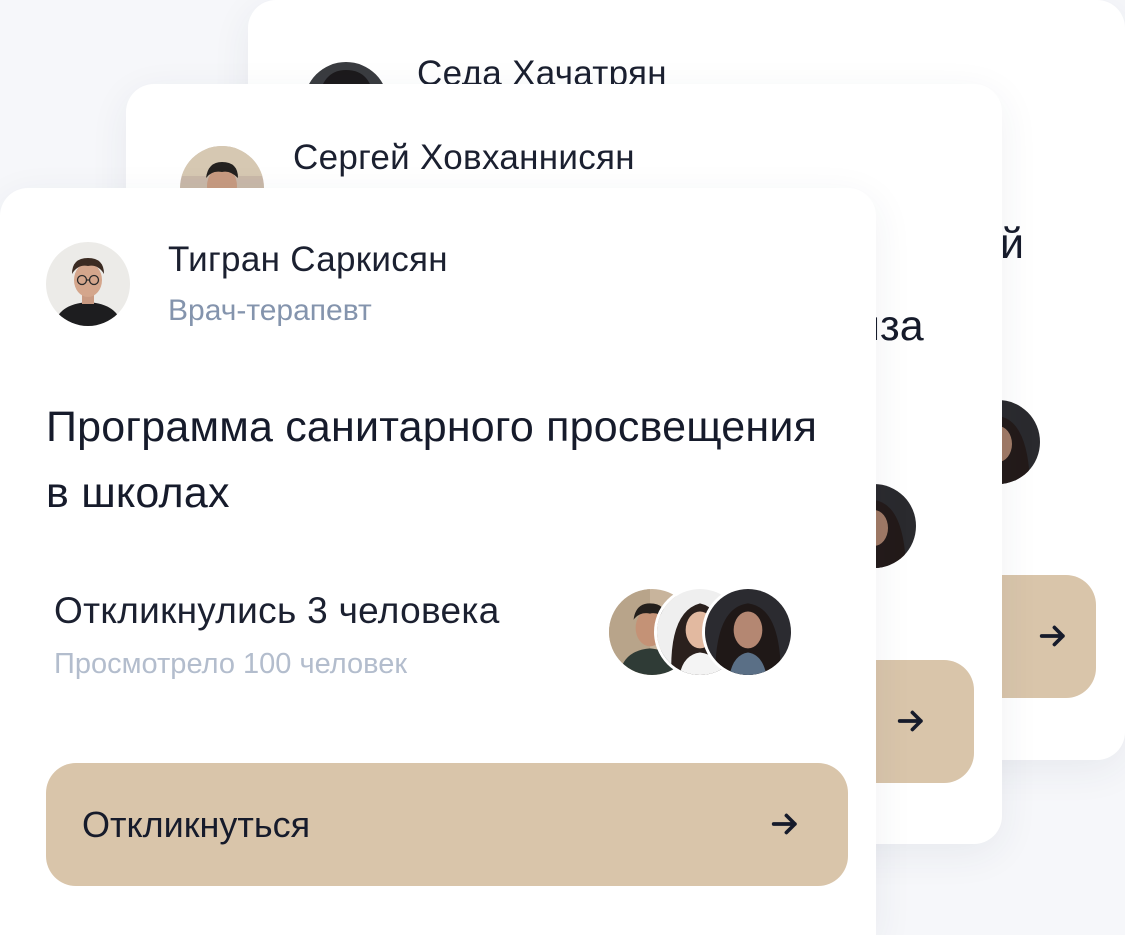 This screenshot has width=1125, height=935. I want to click on respond-button: Откликнуться, so click(447, 824).